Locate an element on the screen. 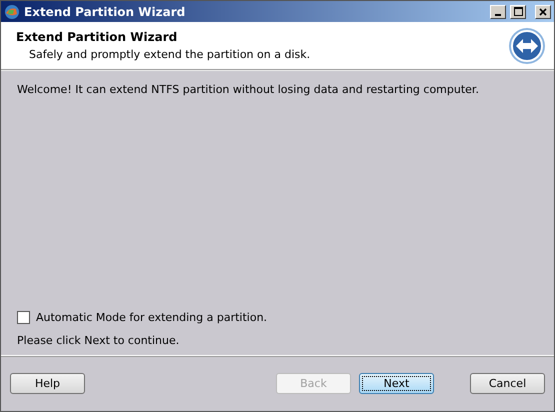  header-subtitle: Safely and promptly extend the partition on a disk. is located at coordinates (170, 54).